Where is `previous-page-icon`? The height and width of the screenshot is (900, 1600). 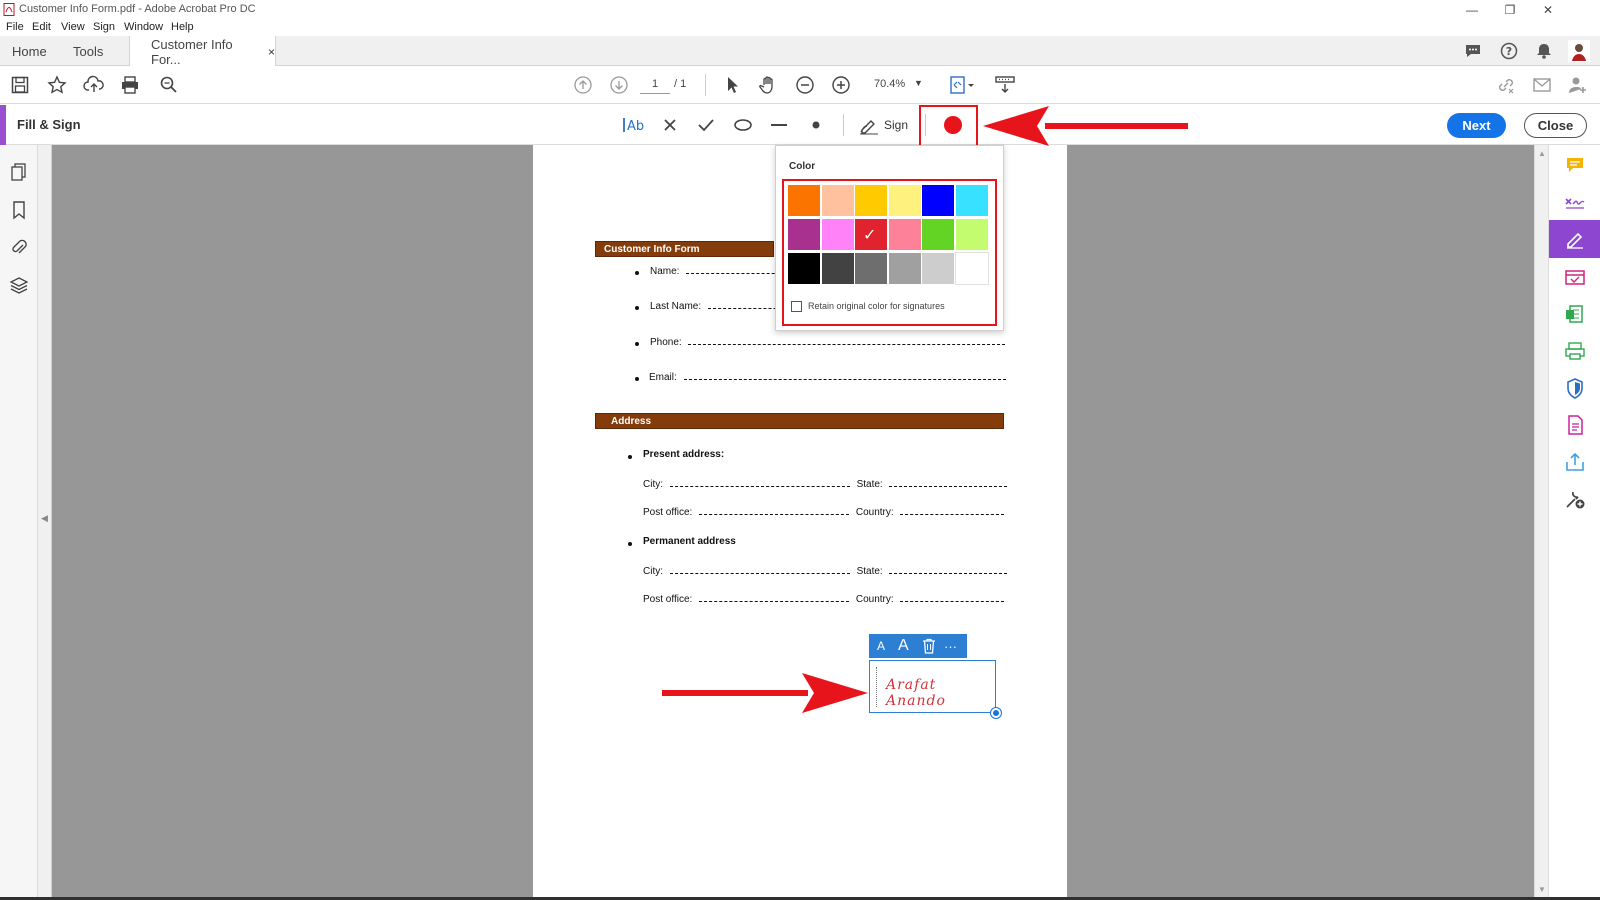
previous-page-icon is located at coordinates (583, 85).